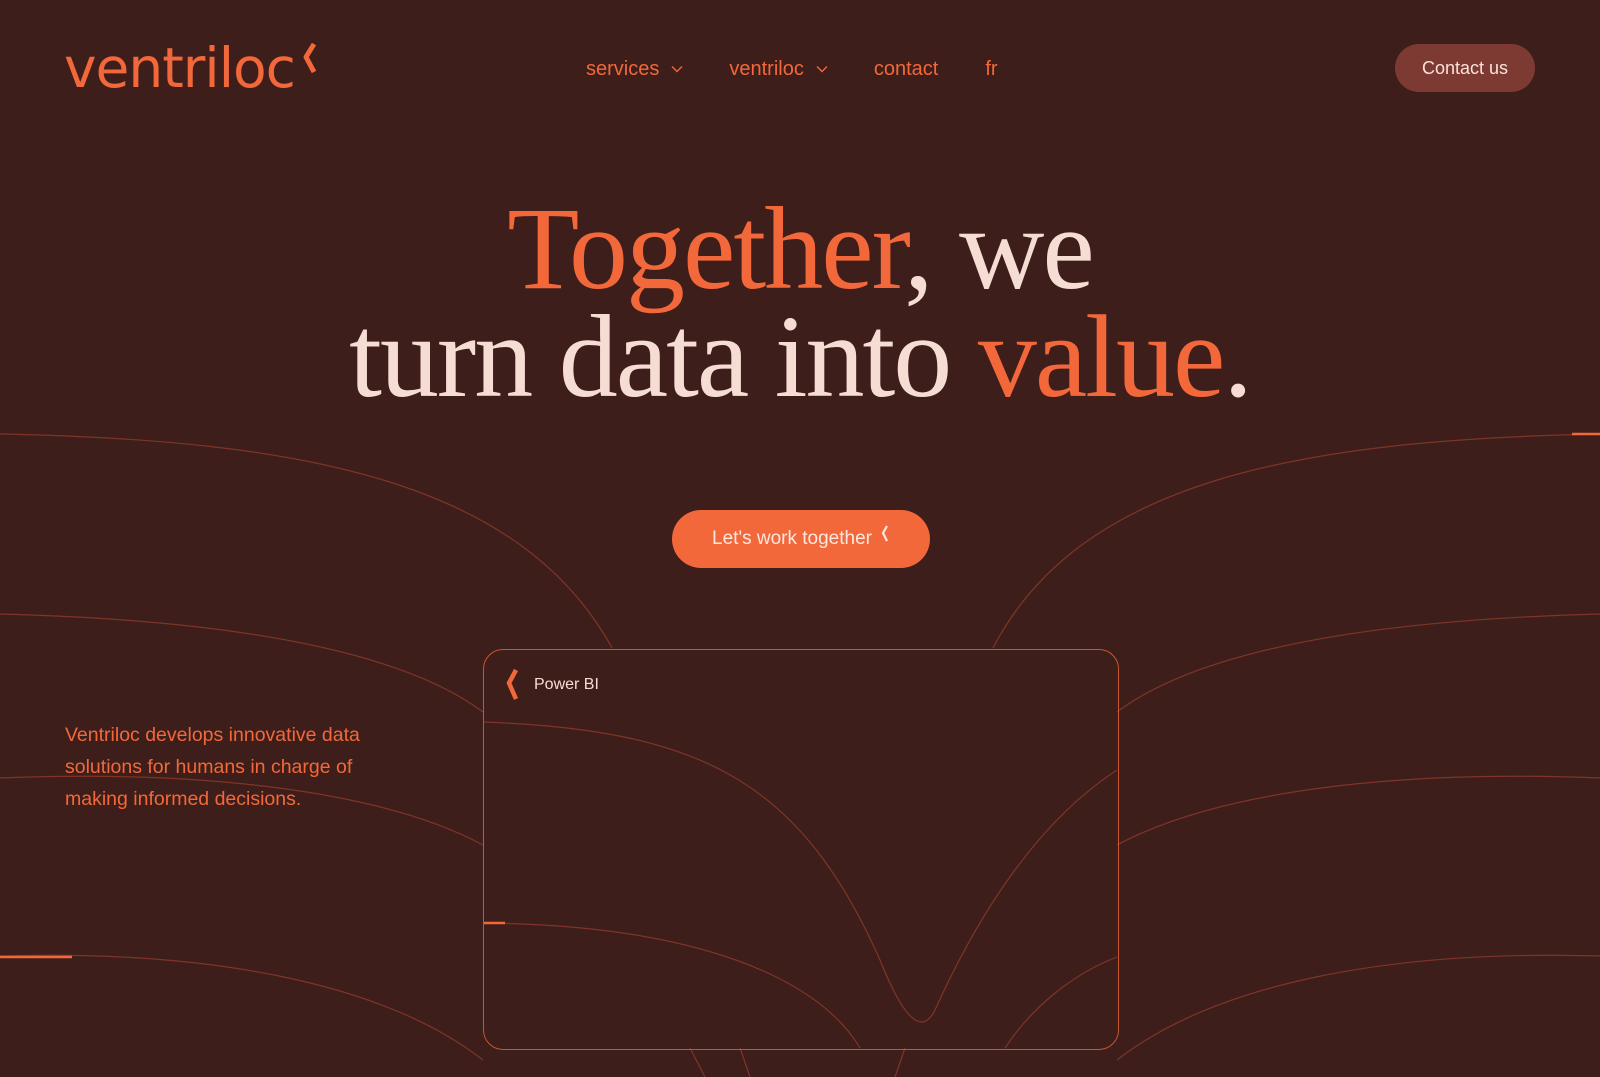 The height and width of the screenshot is (1077, 1600). Describe the element at coordinates (180, 68) in the screenshot. I see `logo-text: ventriloc` at that location.